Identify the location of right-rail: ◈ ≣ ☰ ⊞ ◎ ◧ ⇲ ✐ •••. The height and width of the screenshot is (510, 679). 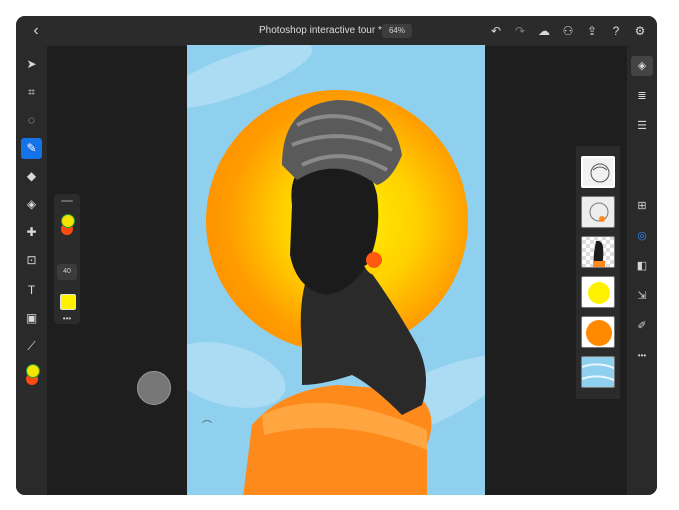
(642, 270).